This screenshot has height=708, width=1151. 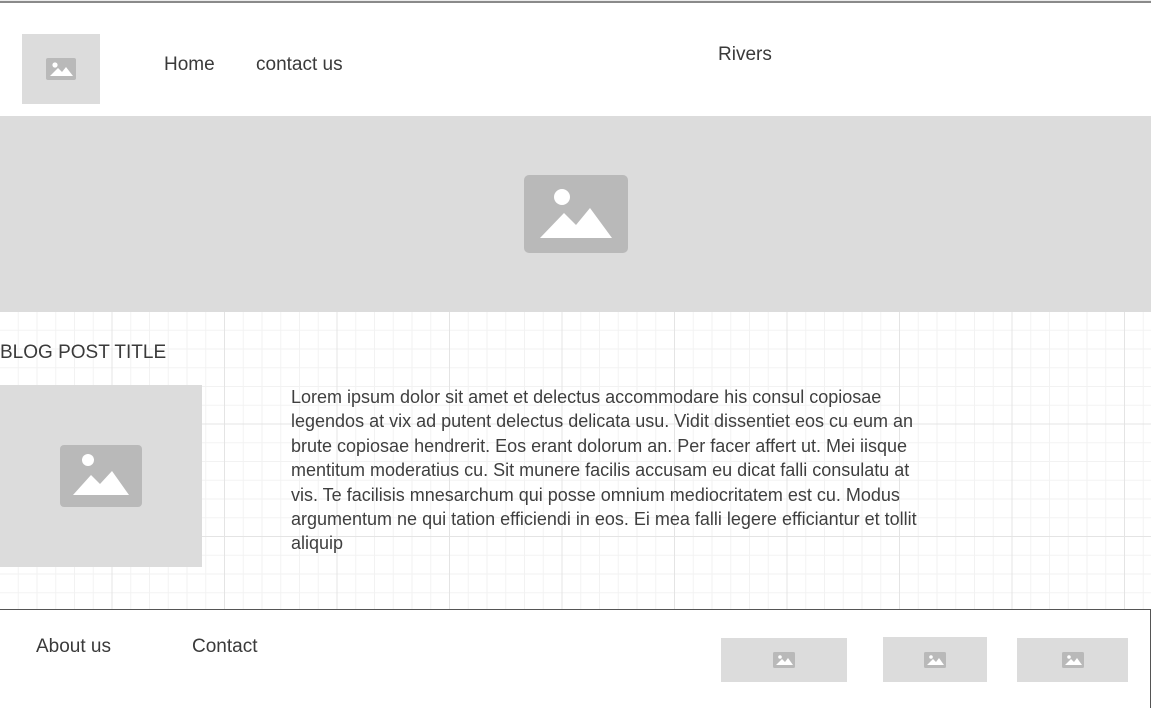 What do you see at coordinates (575, 658) in the screenshot?
I see `site-footer: About us Contact` at bounding box center [575, 658].